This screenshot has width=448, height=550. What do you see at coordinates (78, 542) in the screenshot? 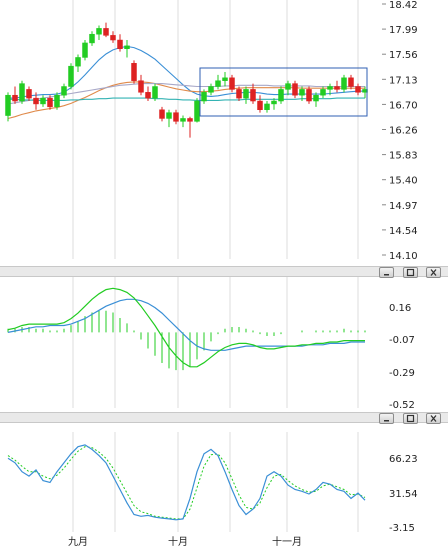
I see `x-axis-tick-label: 九月` at bounding box center [78, 542].